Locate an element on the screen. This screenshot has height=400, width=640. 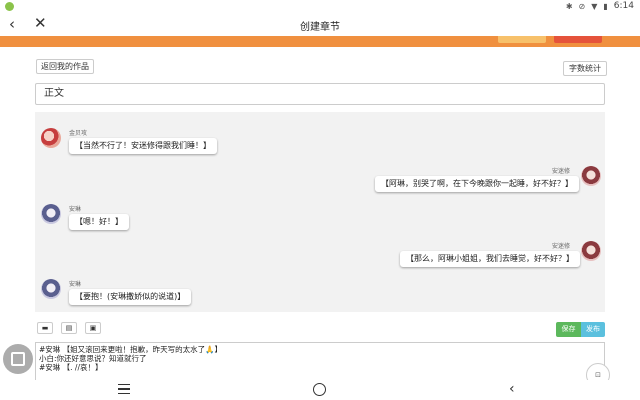
editor-line: #安琳 【. //哀！】 is located at coordinates (71, 367).